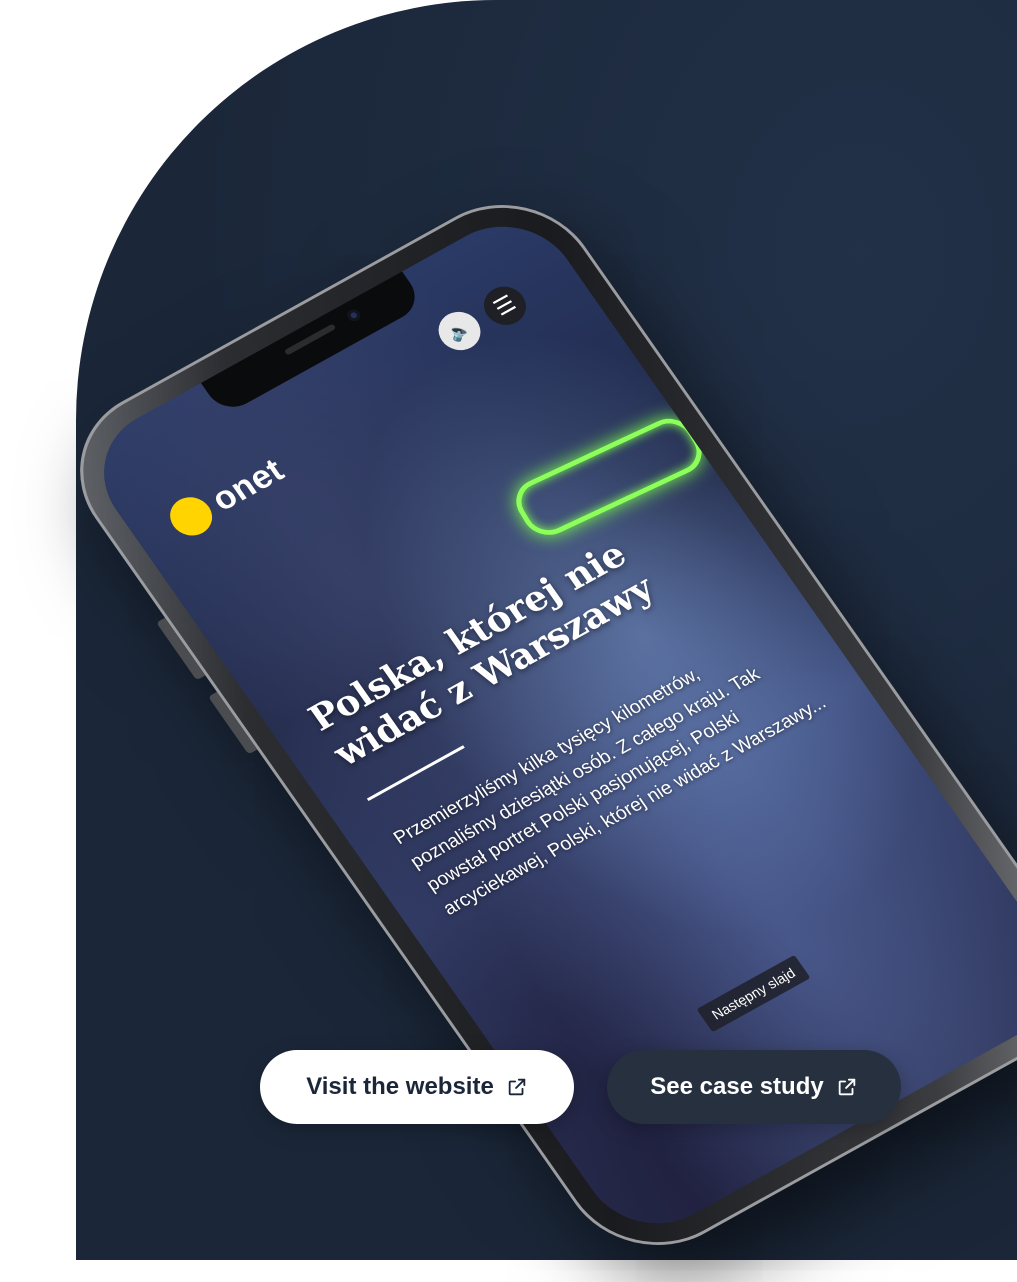 Image resolution: width=1017 pixels, height=1282 pixels. I want to click on front-camera, so click(354, 315).